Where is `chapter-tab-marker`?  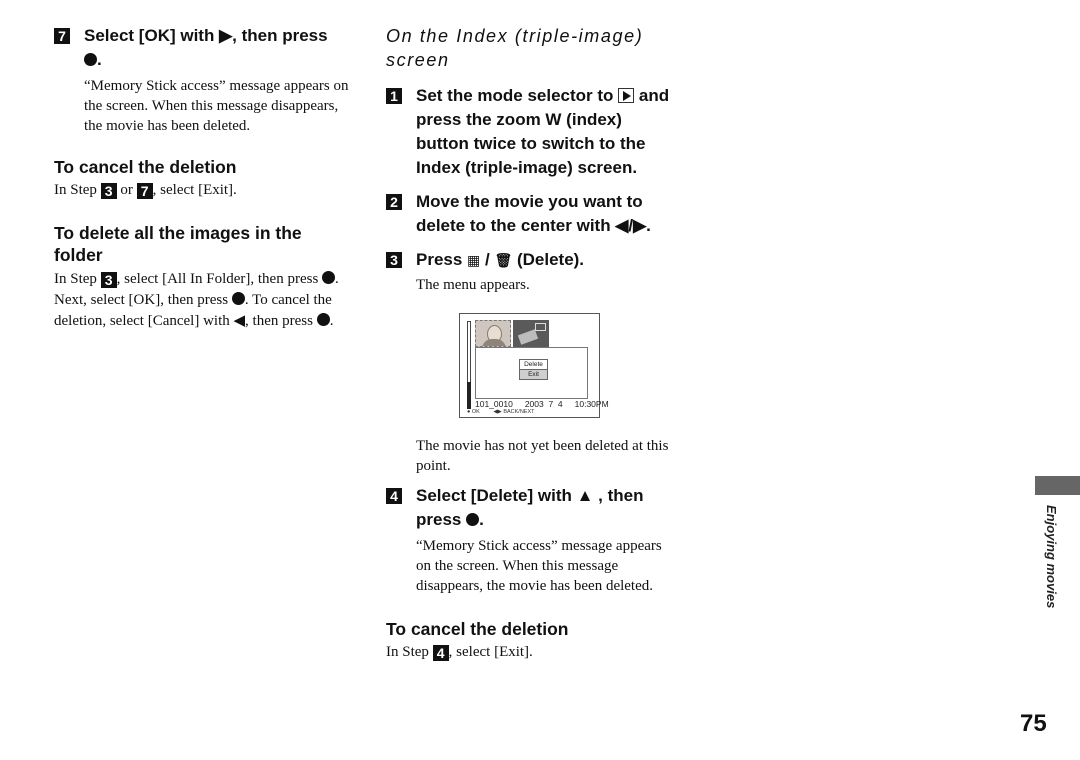 chapter-tab-marker is located at coordinates (1057, 485).